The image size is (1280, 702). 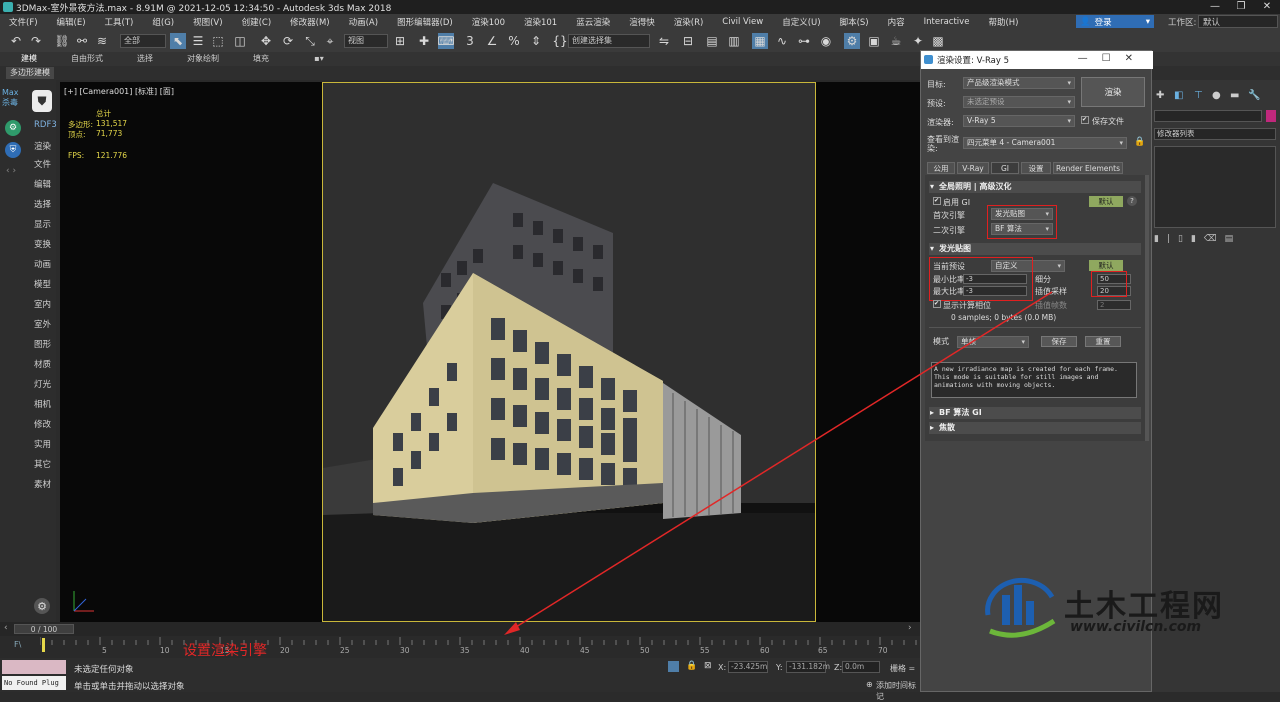 What do you see at coordinates (1020, 607) in the screenshot?
I see `civilcn-logo` at bounding box center [1020, 607].